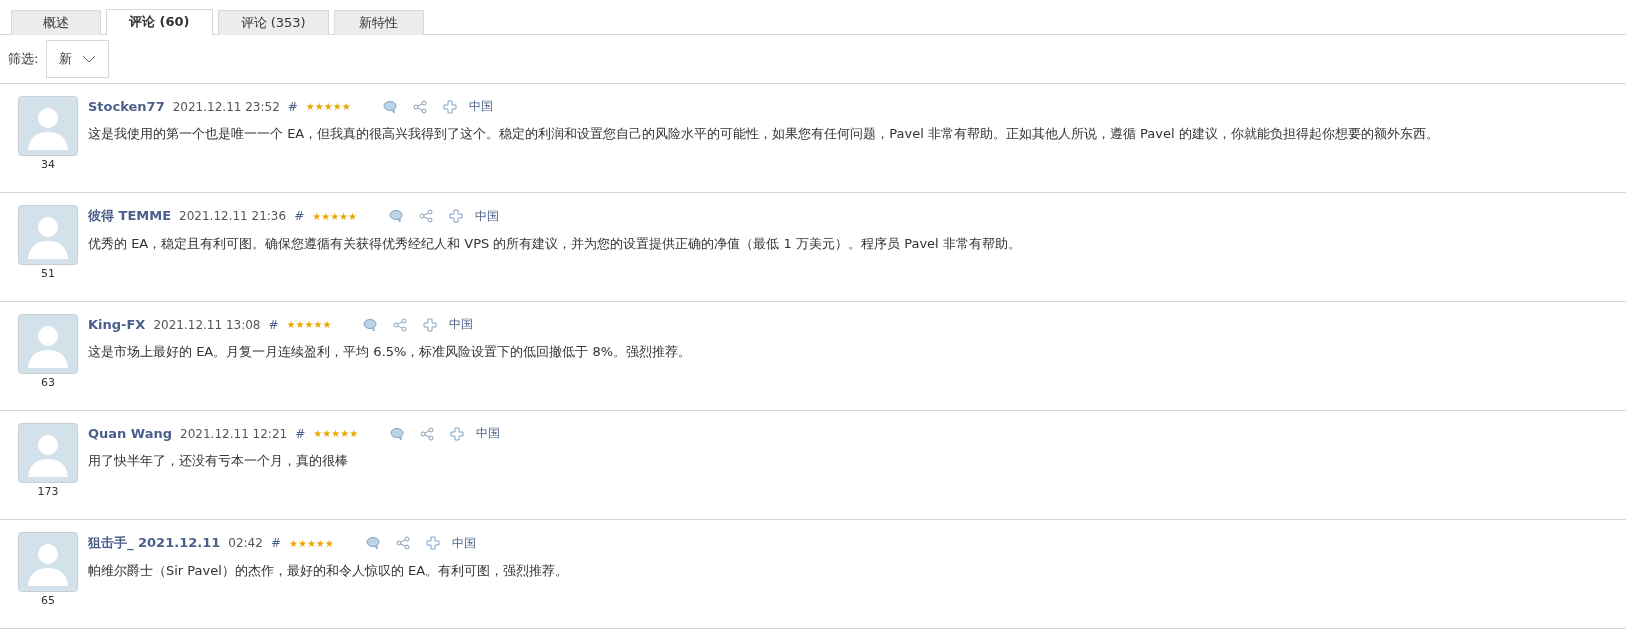 Image resolution: width=1626 pixels, height=634 pixels. I want to click on author-link: 彼得 TEMME, so click(130, 216).